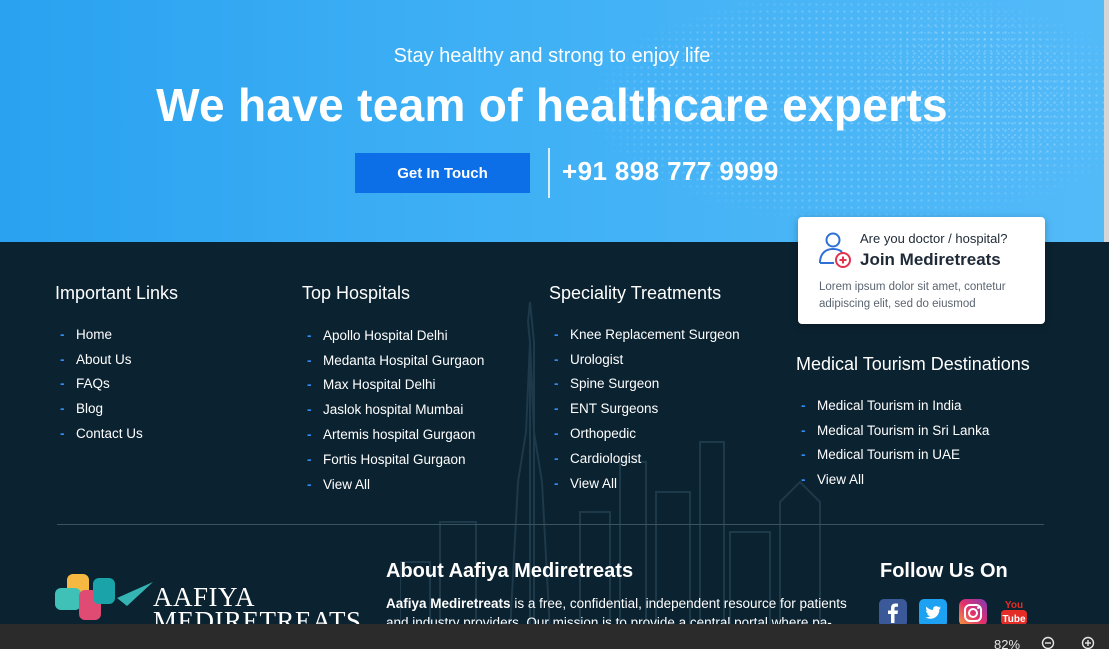 This screenshot has width=1109, height=649. Describe the element at coordinates (346, 484) in the screenshot. I see `link-view-all-hospitals: View All` at that location.